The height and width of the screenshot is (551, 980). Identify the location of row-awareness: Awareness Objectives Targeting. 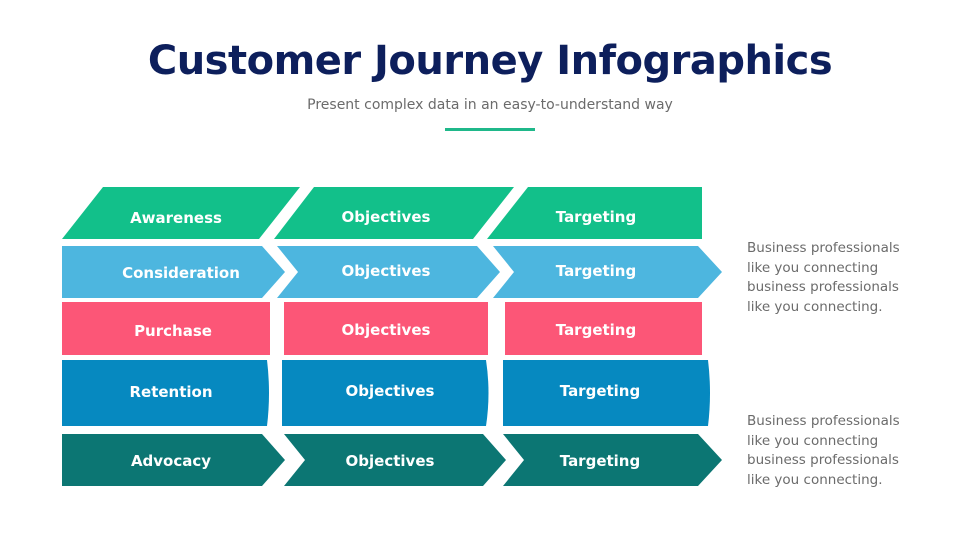
(382, 213).